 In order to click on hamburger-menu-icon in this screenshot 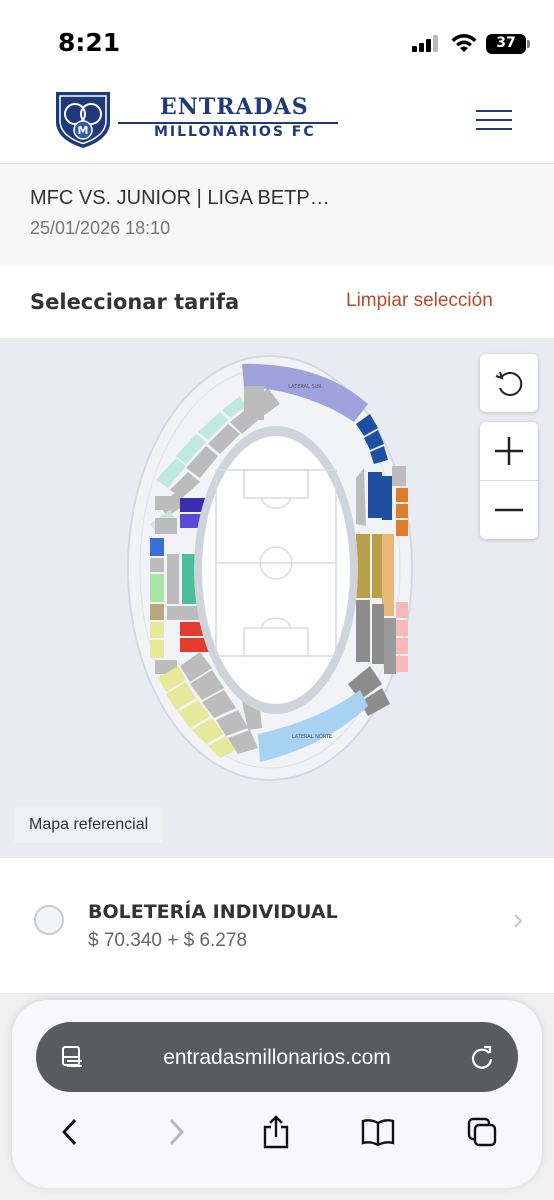, I will do `click(494, 120)`.